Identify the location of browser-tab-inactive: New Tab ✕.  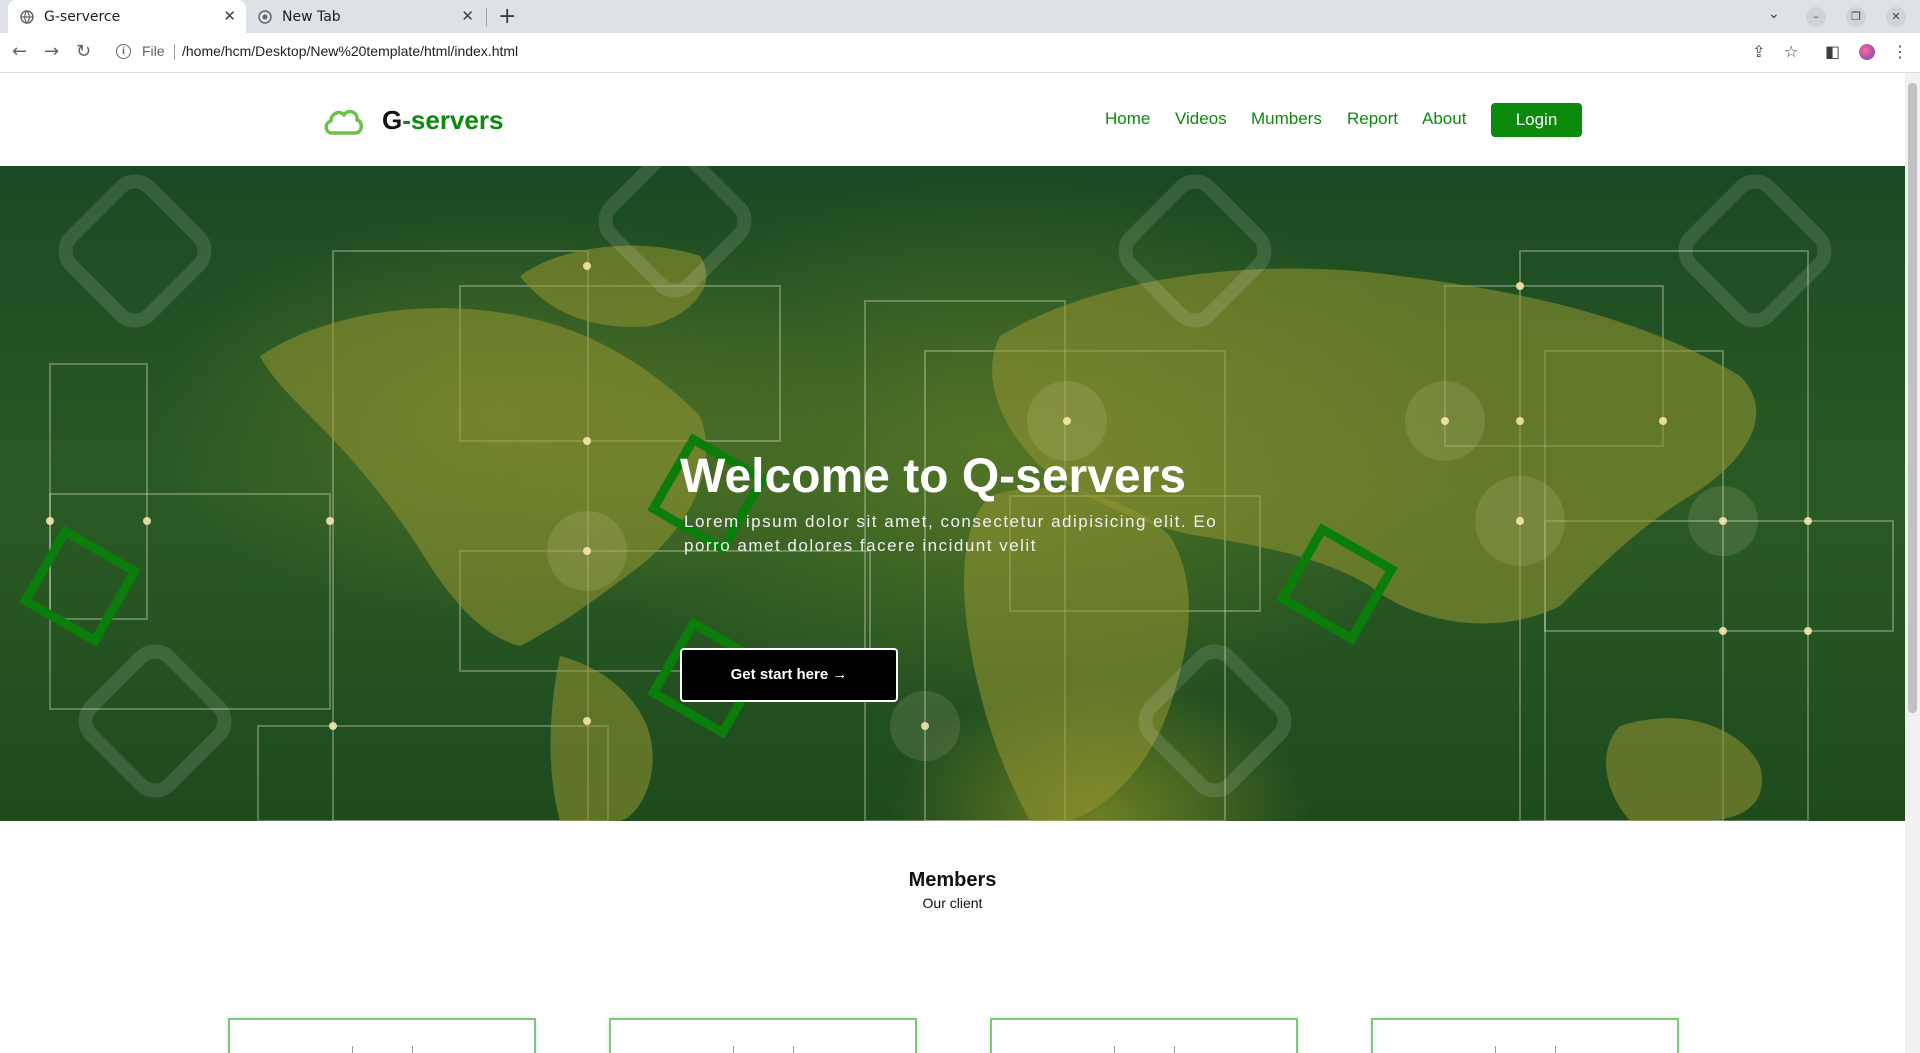
(365, 16).